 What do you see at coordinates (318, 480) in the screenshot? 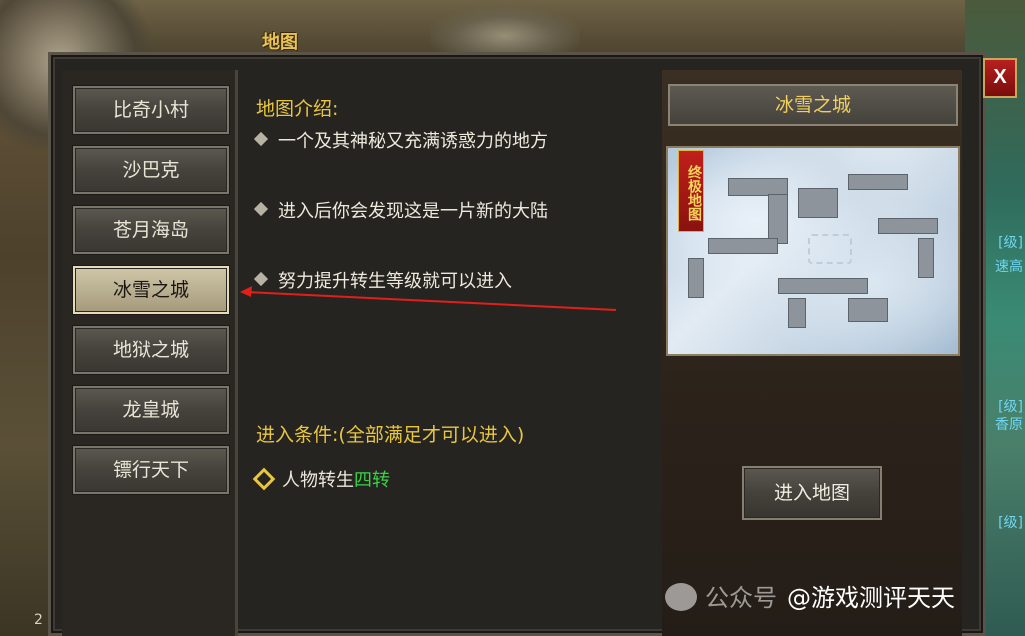
I see `condition-label: 人物转生` at bounding box center [318, 480].